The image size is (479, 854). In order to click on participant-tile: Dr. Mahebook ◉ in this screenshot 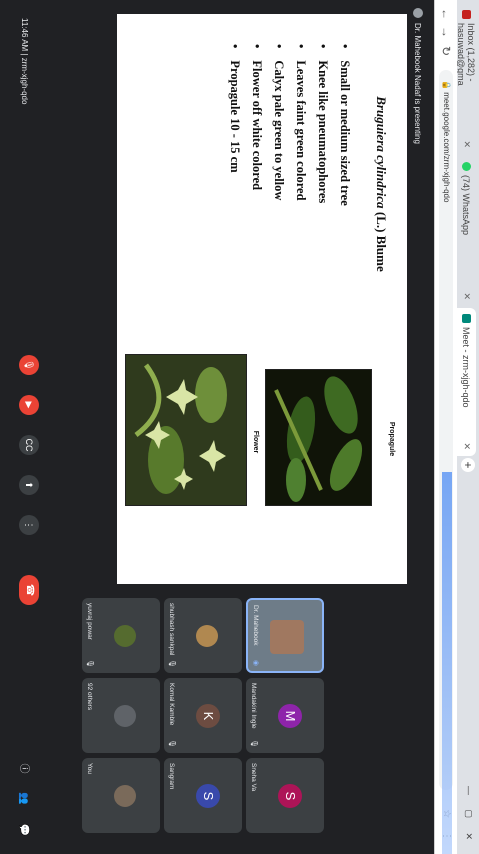, I will do `click(285, 635)`.